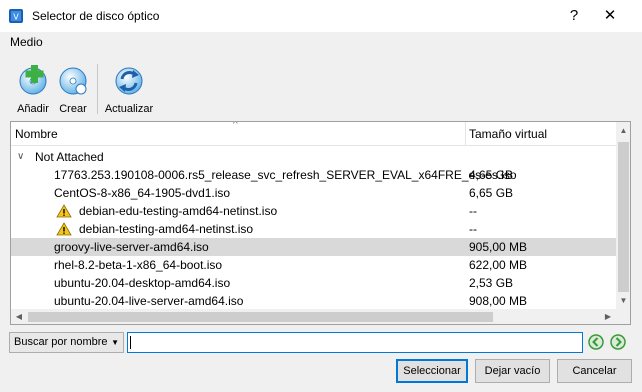  Describe the element at coordinates (574, 16) in the screenshot. I see `help-button: ?` at that location.